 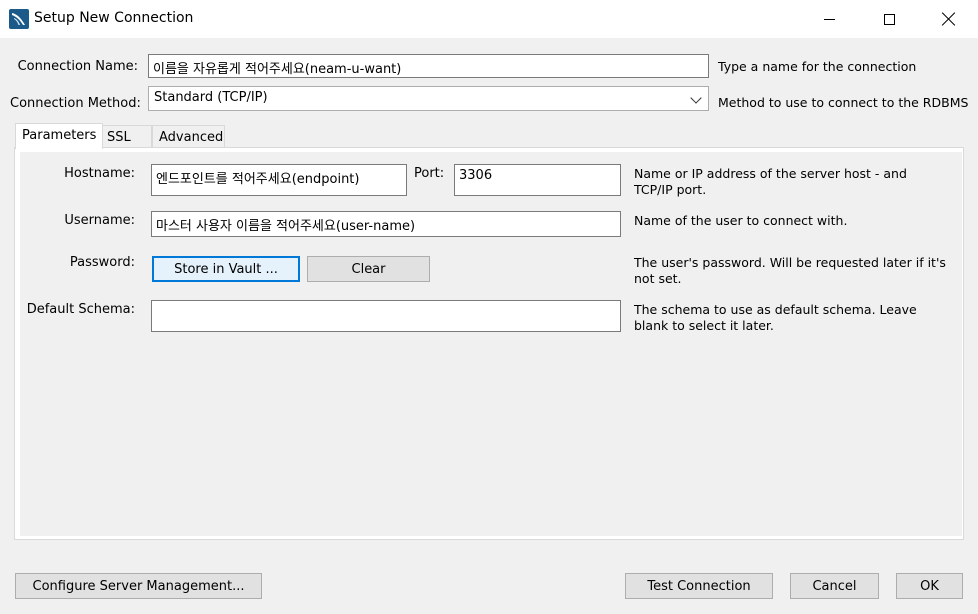 What do you see at coordinates (102, 262) in the screenshot?
I see `password-label: Password:` at bounding box center [102, 262].